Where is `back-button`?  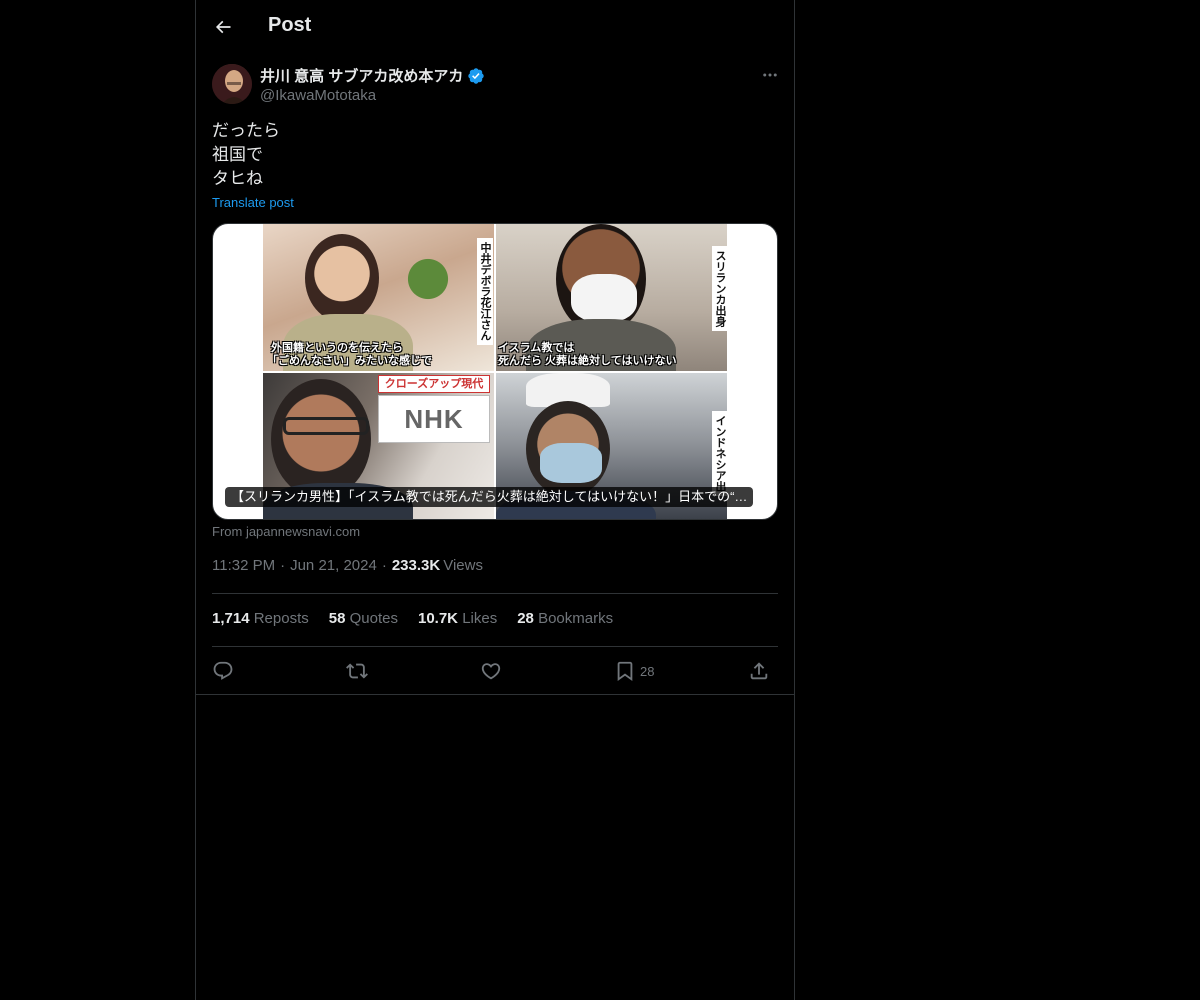
back-button is located at coordinates (223, 27).